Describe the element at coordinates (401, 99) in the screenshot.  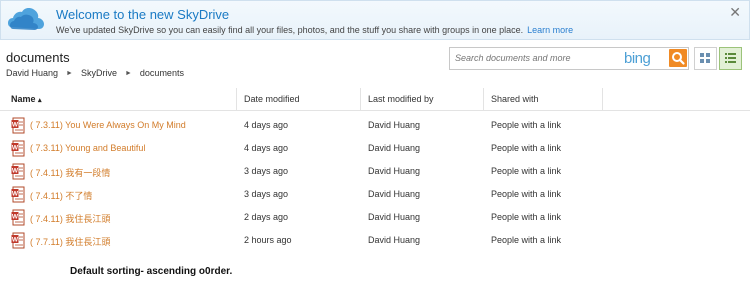
I see `column-header-modified-by: Last modified by` at that location.